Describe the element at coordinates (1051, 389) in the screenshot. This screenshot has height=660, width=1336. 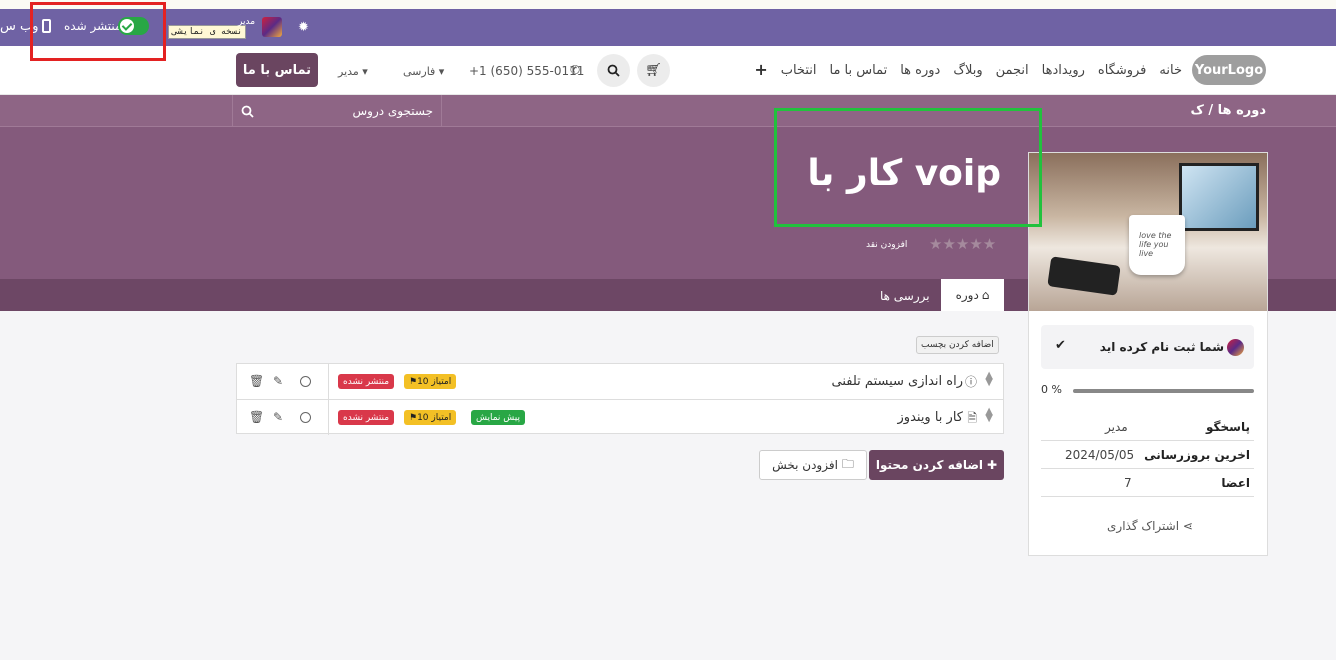
I see `progress-label: 0 %` at that location.